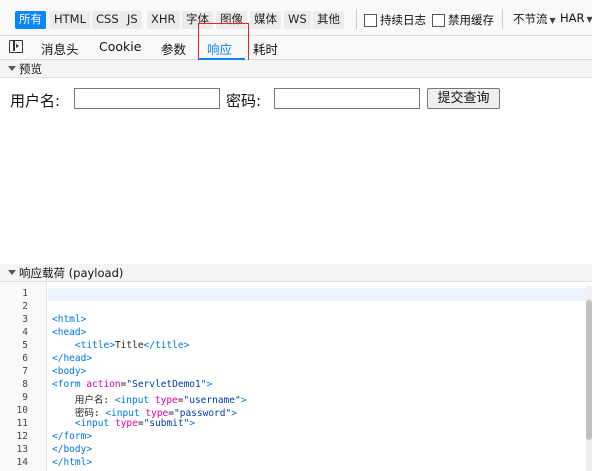 This screenshot has width=592, height=471. Describe the element at coordinates (317, 294) in the screenshot. I see `current-line-highlight` at that location.